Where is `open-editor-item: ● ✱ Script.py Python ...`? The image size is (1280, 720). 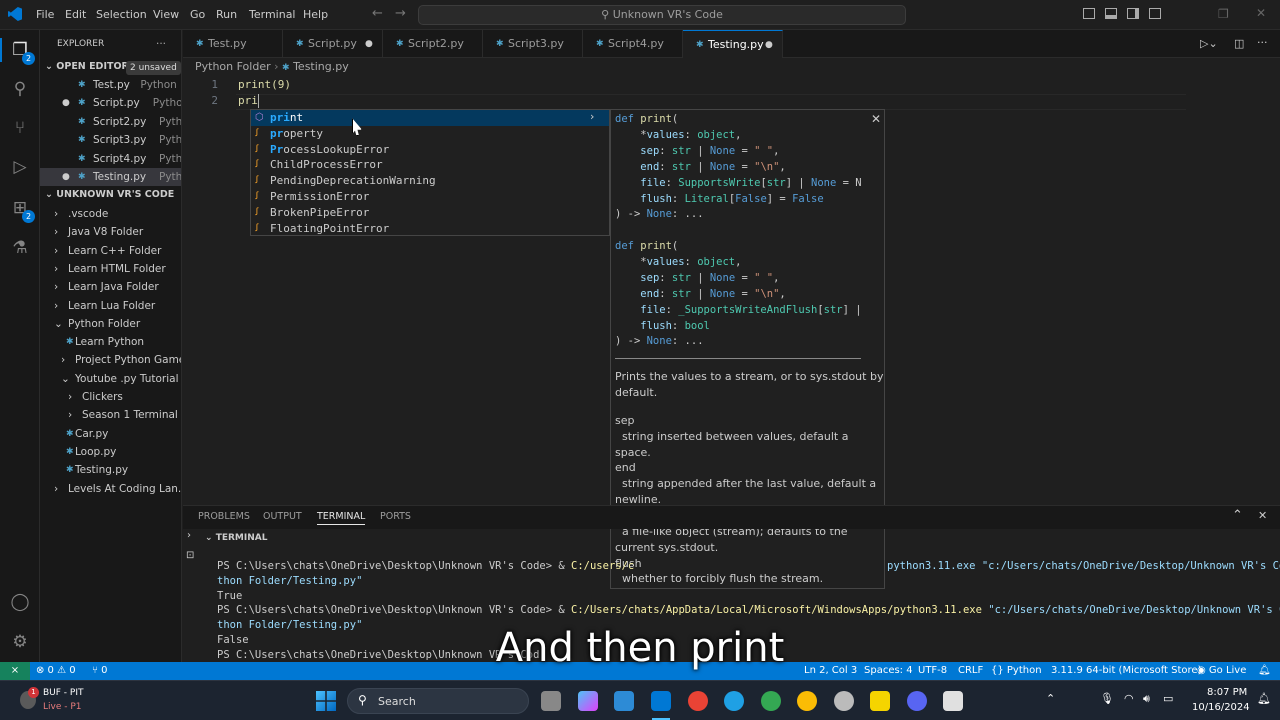
open-editor-item: ● ✱ Script.py Python ... is located at coordinates (110, 103).